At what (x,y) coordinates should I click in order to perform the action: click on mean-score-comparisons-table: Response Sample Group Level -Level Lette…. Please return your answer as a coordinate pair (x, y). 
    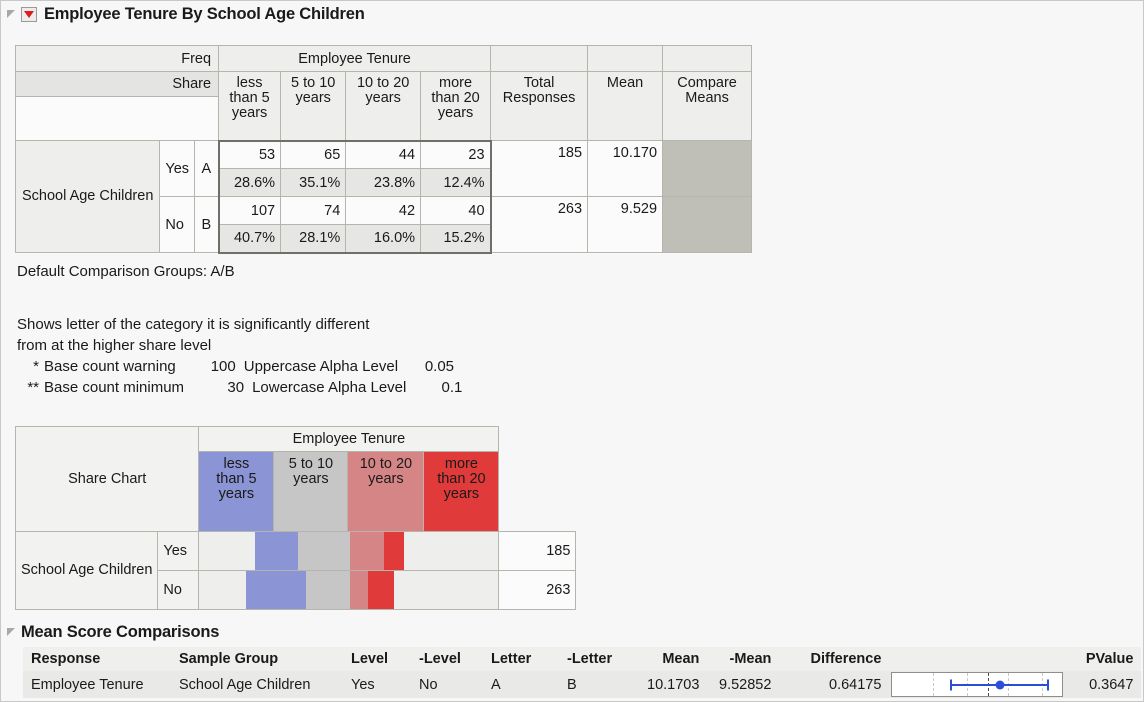
    Looking at the image, I should click on (582, 672).